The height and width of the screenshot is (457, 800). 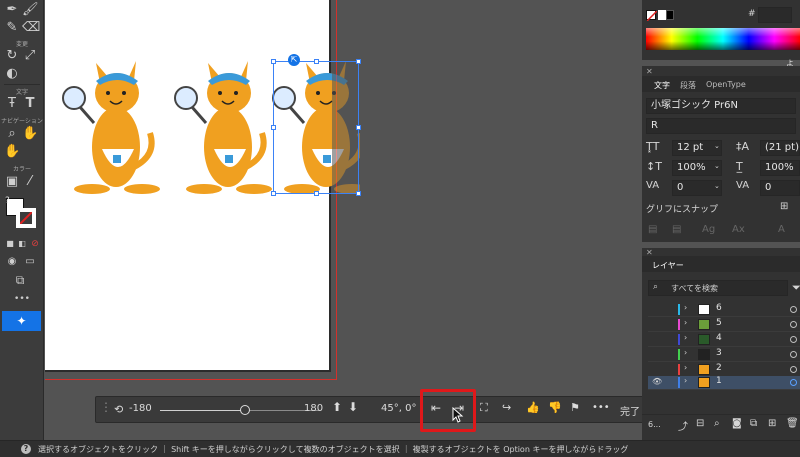 What do you see at coordinates (506, 407) in the screenshot?
I see `export-icon: ↪` at bounding box center [506, 407].